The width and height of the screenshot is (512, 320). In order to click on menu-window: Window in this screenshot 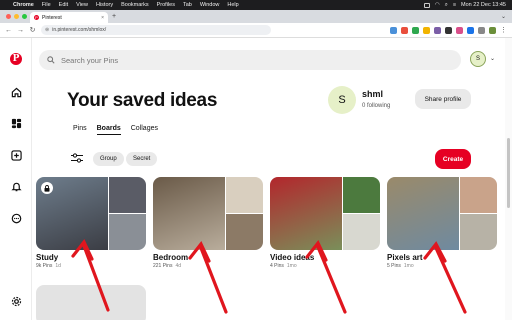, I will do `click(210, 5)`.